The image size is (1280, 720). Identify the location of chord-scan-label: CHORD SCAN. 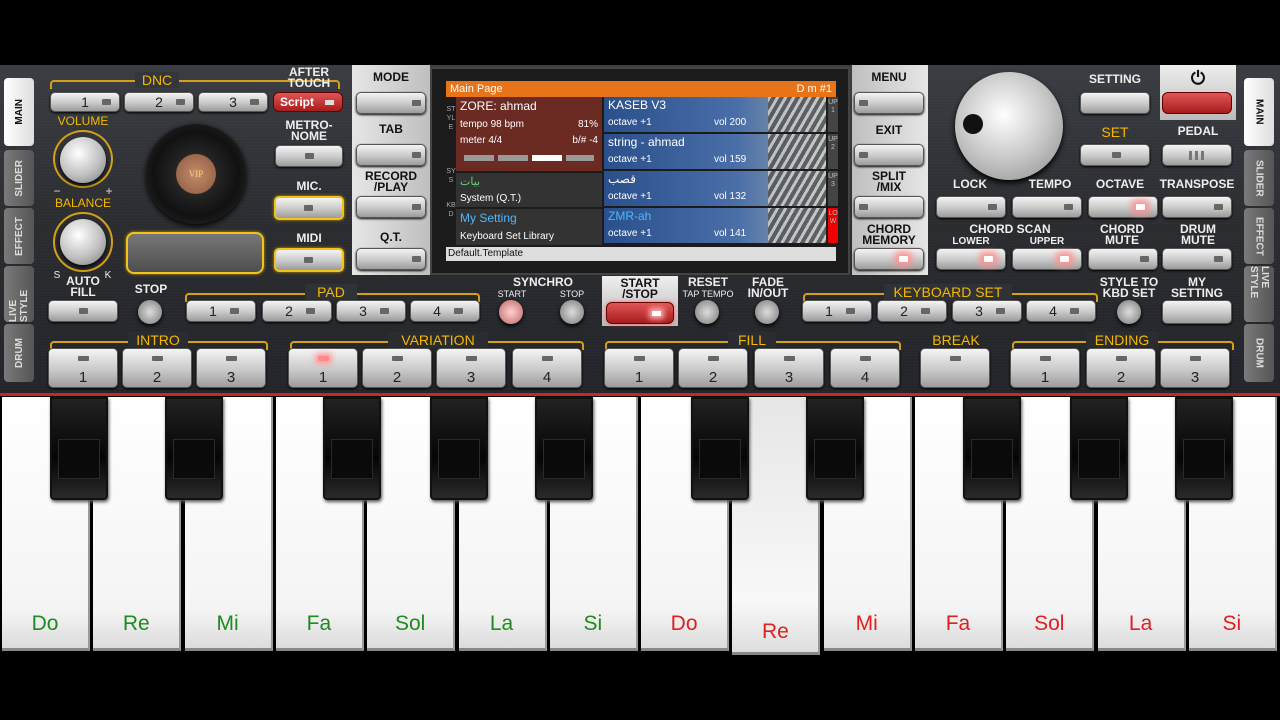
(1010, 229).